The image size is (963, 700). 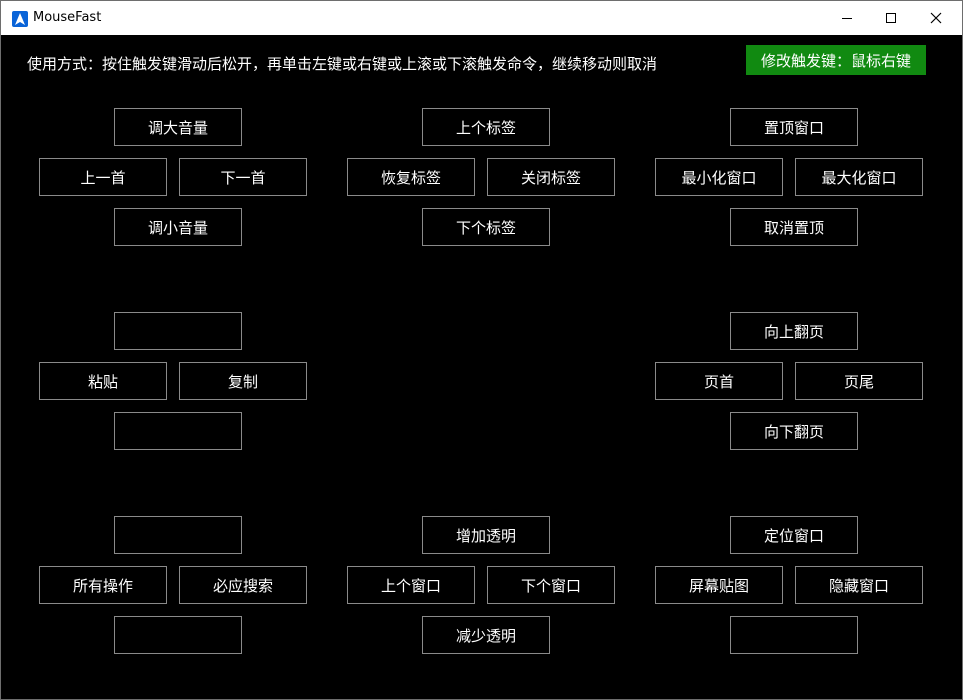 What do you see at coordinates (794, 635) in the screenshot?
I see `window-tools-down-button` at bounding box center [794, 635].